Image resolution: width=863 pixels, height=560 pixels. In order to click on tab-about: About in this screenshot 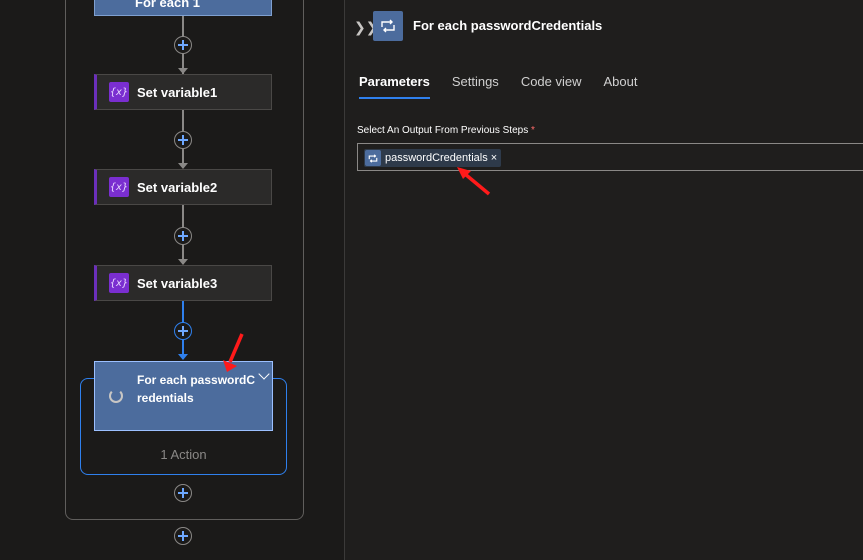, I will do `click(621, 86)`.